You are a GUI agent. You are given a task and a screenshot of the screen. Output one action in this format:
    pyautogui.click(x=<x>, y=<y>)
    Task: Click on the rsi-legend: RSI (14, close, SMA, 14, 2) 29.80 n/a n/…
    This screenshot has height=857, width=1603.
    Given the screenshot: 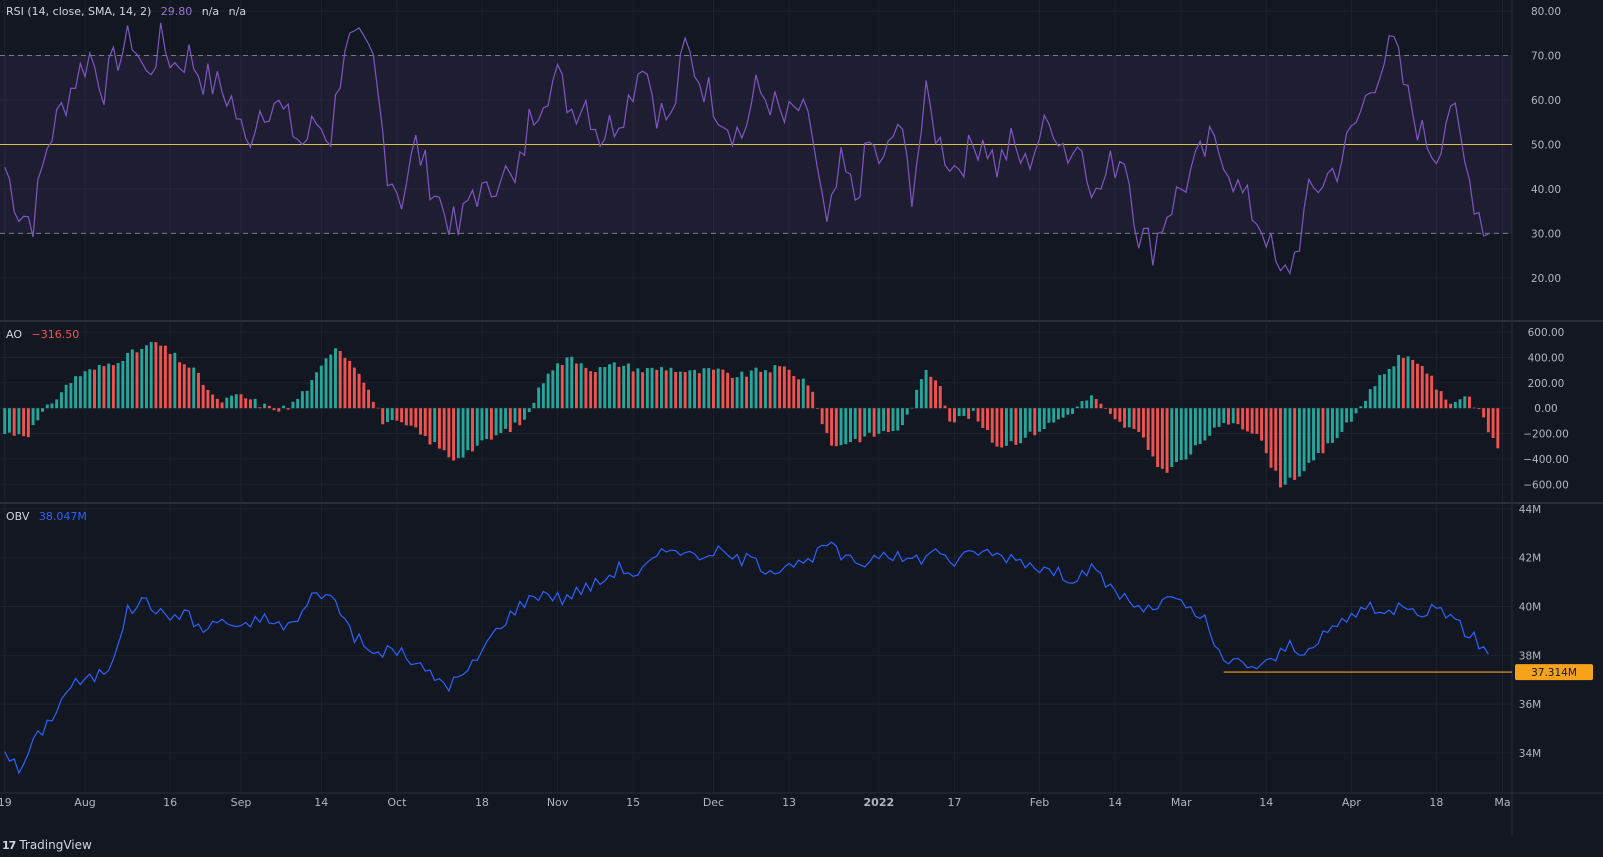 What is the action you would take?
    pyautogui.click(x=126, y=11)
    